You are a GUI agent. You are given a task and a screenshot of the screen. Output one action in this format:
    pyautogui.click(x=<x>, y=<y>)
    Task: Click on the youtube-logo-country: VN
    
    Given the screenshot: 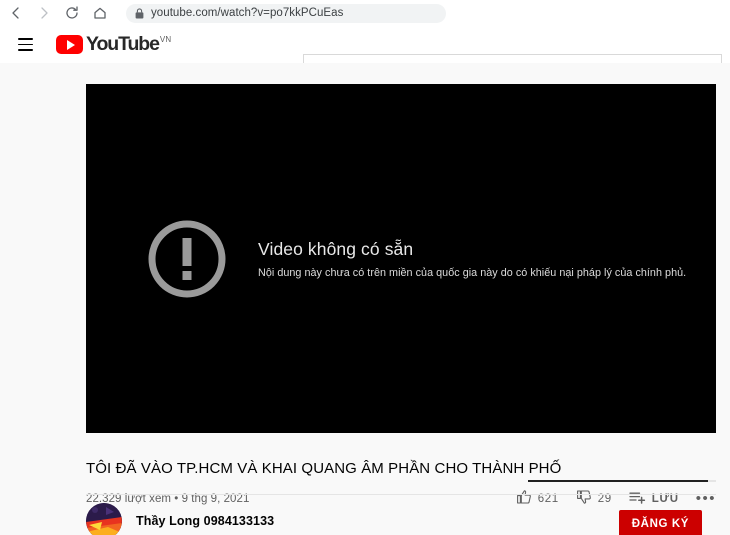 What is the action you would take?
    pyautogui.click(x=165, y=39)
    